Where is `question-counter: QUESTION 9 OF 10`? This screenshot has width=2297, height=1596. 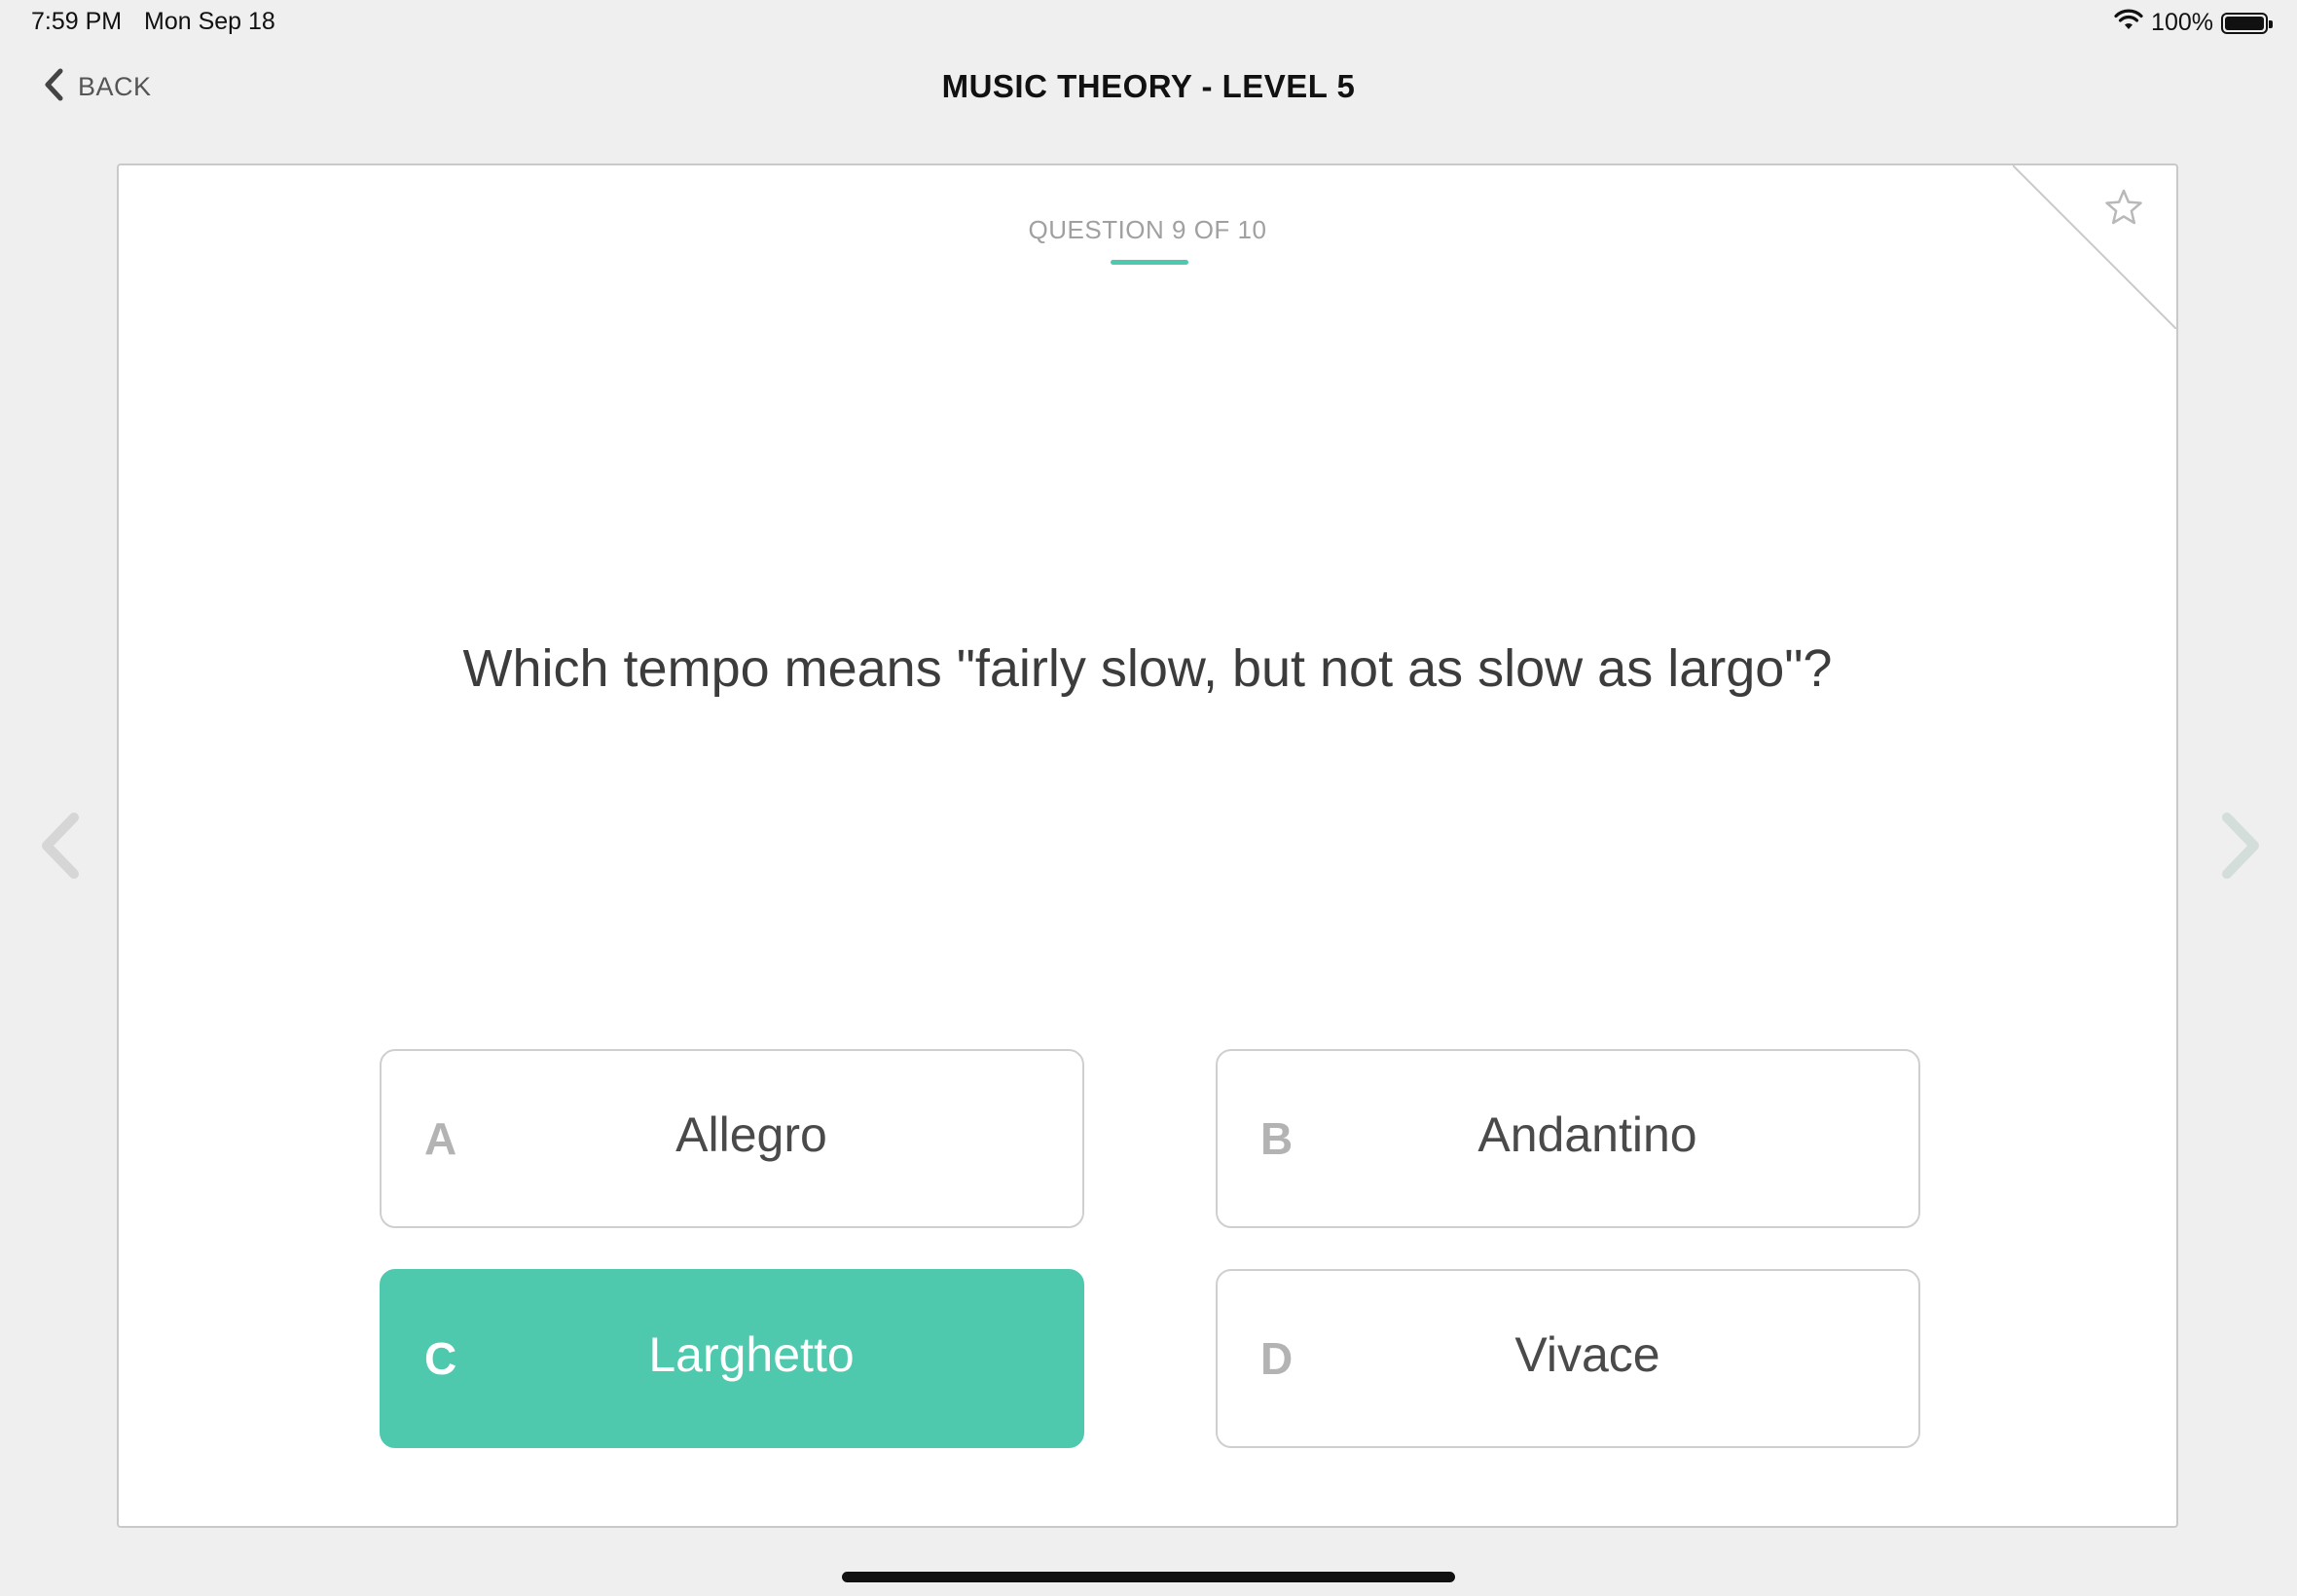
question-counter: QUESTION 9 OF 10 is located at coordinates (1147, 229).